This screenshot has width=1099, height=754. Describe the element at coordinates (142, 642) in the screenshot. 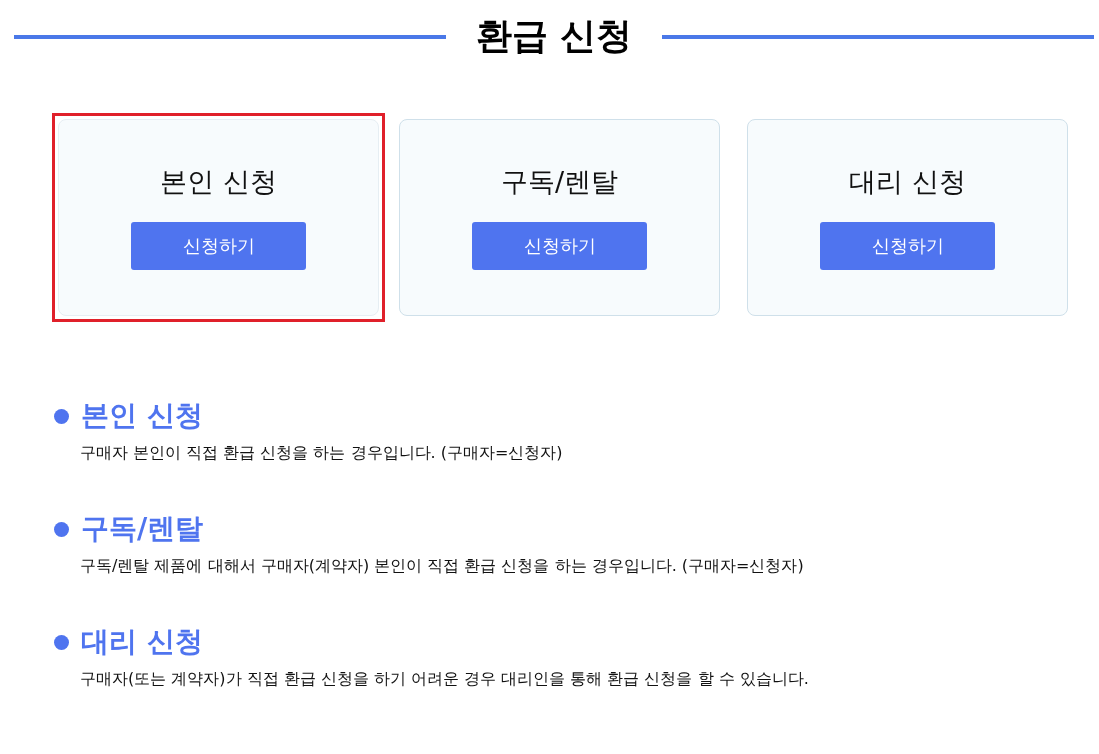

I see `section-heading: 대리 신청` at that location.